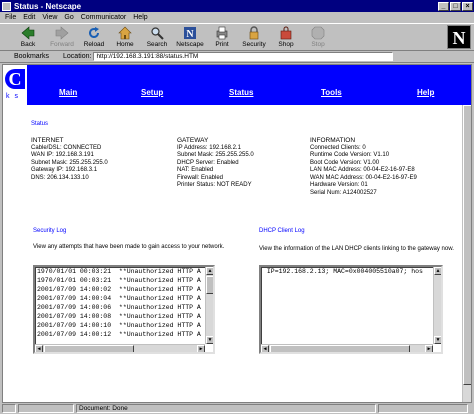  I want to click on page-scroll-thumb, so click(467, 245).